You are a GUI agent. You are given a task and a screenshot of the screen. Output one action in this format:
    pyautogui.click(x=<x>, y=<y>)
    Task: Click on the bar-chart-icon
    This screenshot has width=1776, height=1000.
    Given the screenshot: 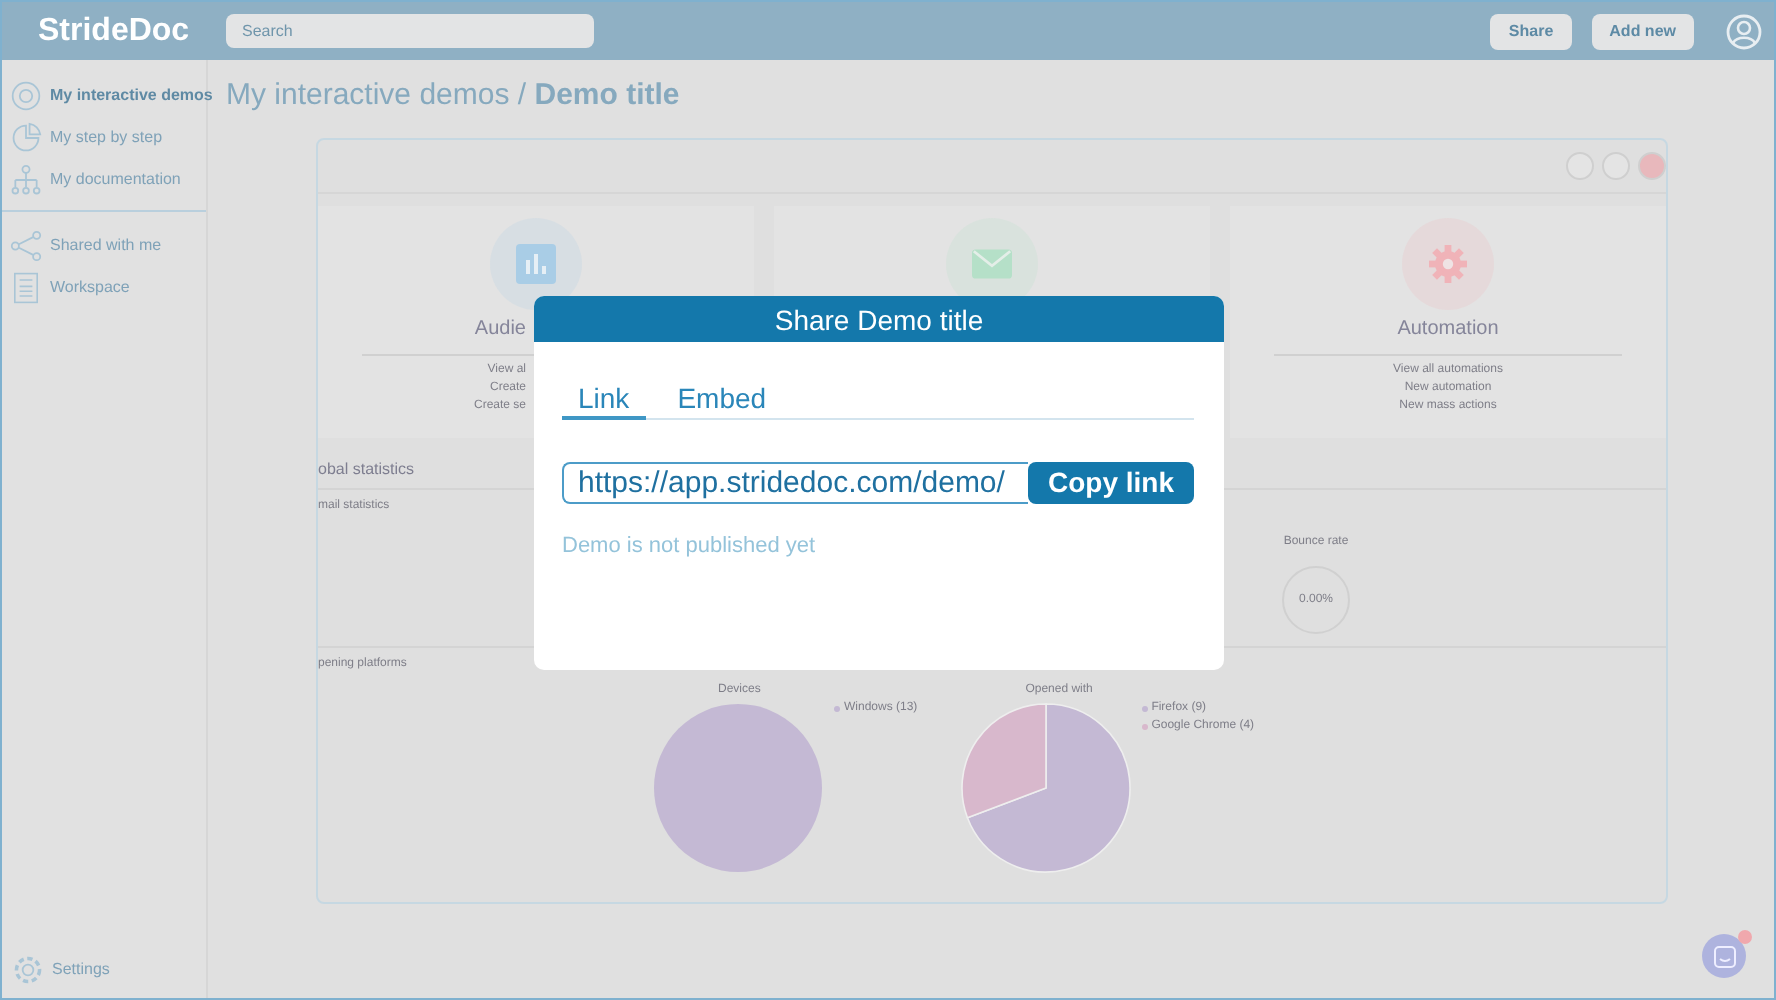 What is the action you would take?
    pyautogui.click(x=536, y=264)
    